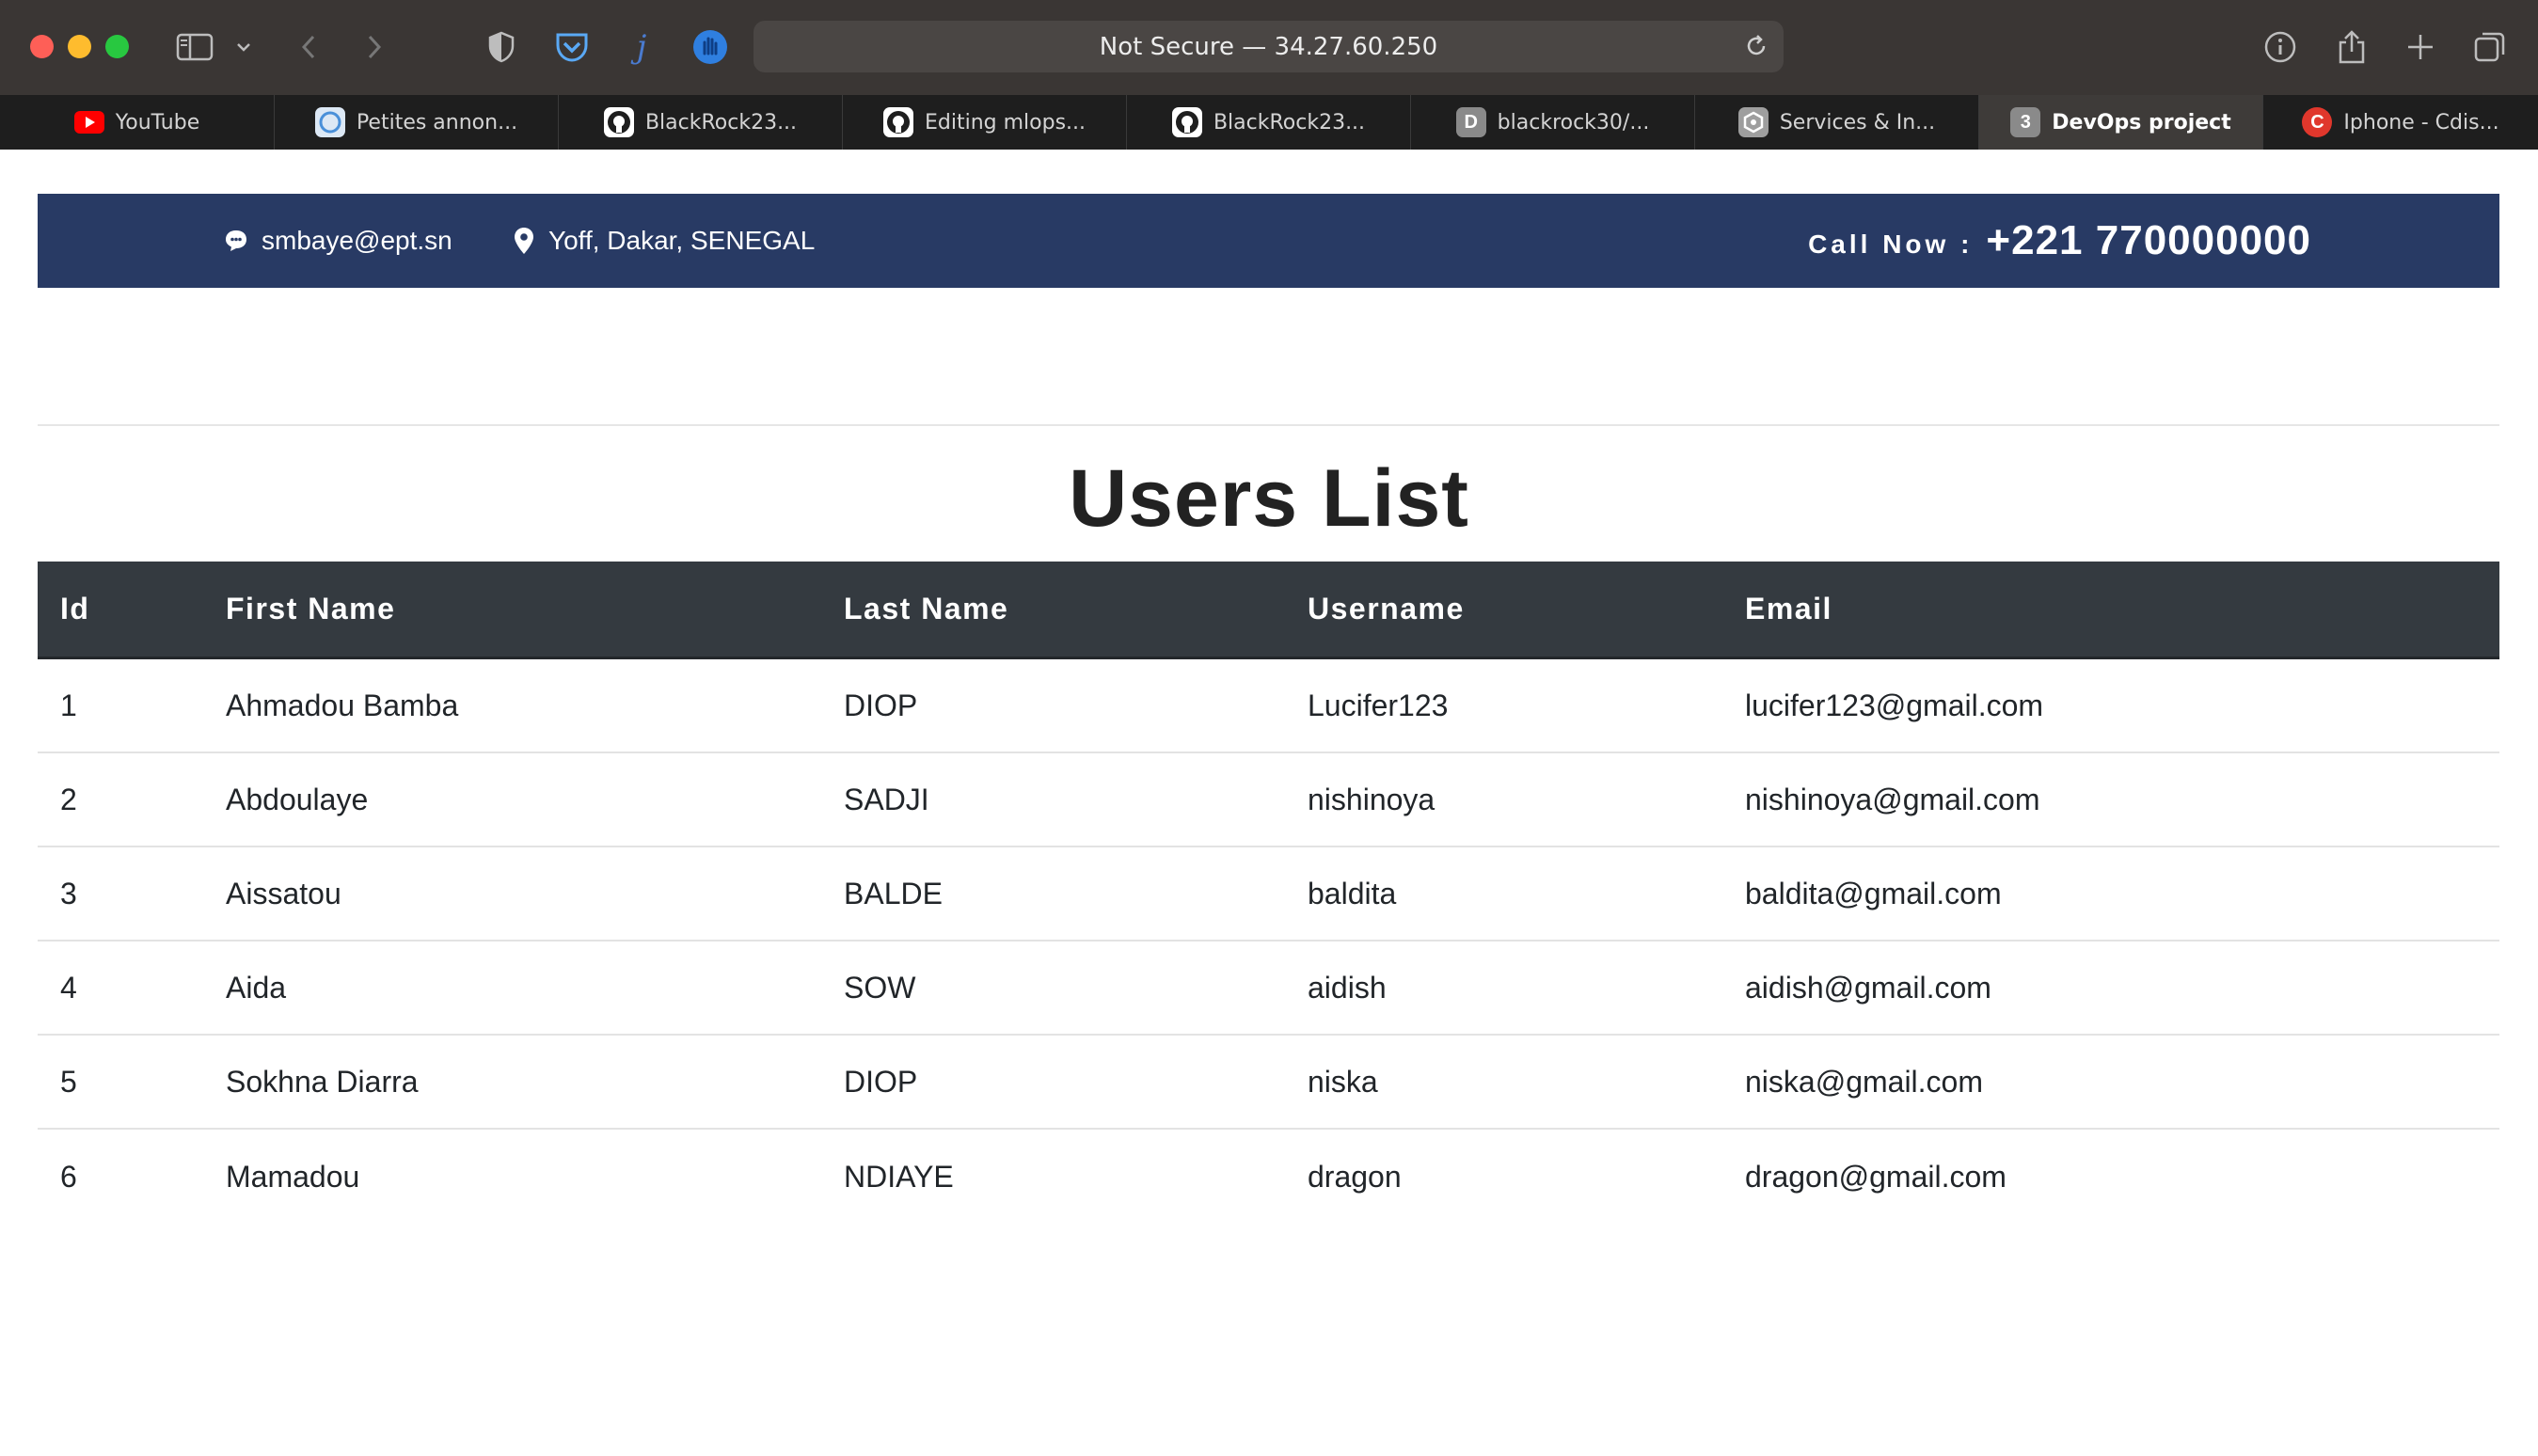  What do you see at coordinates (1387, 608) in the screenshot?
I see `column-header-username: Username` at bounding box center [1387, 608].